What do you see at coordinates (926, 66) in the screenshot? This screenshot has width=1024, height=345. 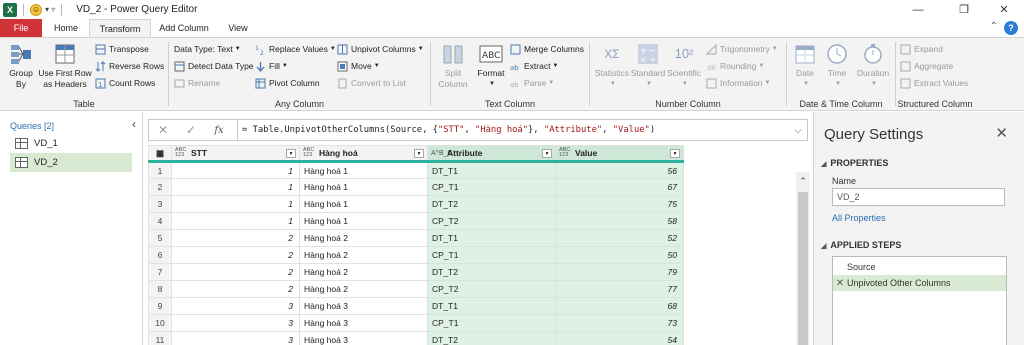 I see `aggregate-button: Aggregate` at bounding box center [926, 66].